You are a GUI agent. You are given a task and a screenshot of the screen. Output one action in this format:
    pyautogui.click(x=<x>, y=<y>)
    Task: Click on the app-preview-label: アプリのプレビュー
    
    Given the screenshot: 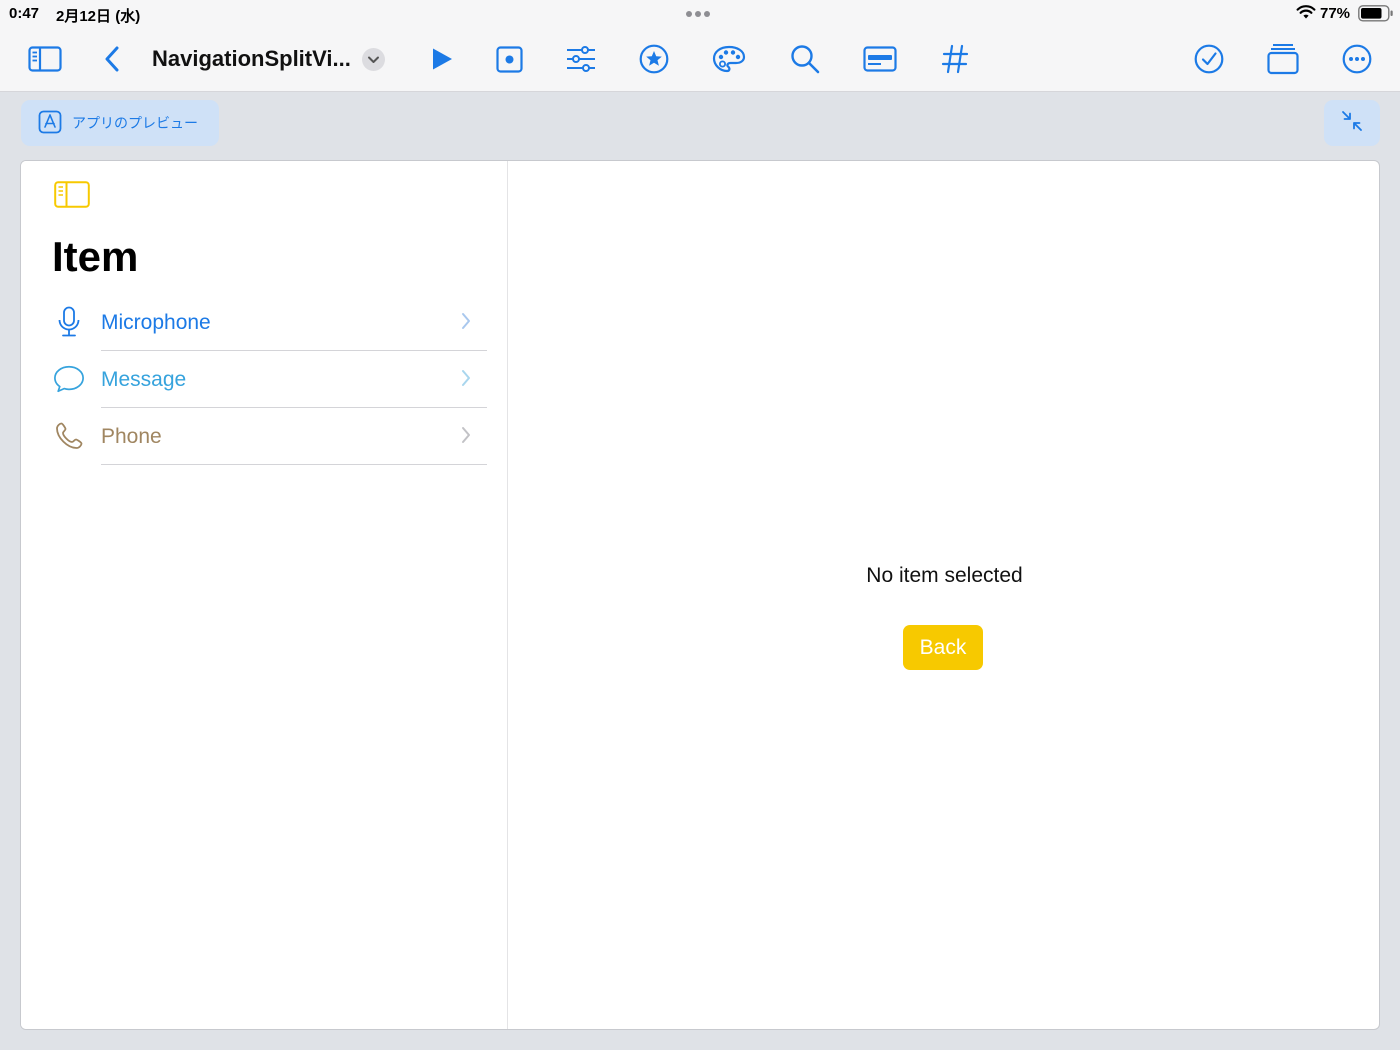 What is the action you would take?
    pyautogui.click(x=135, y=123)
    